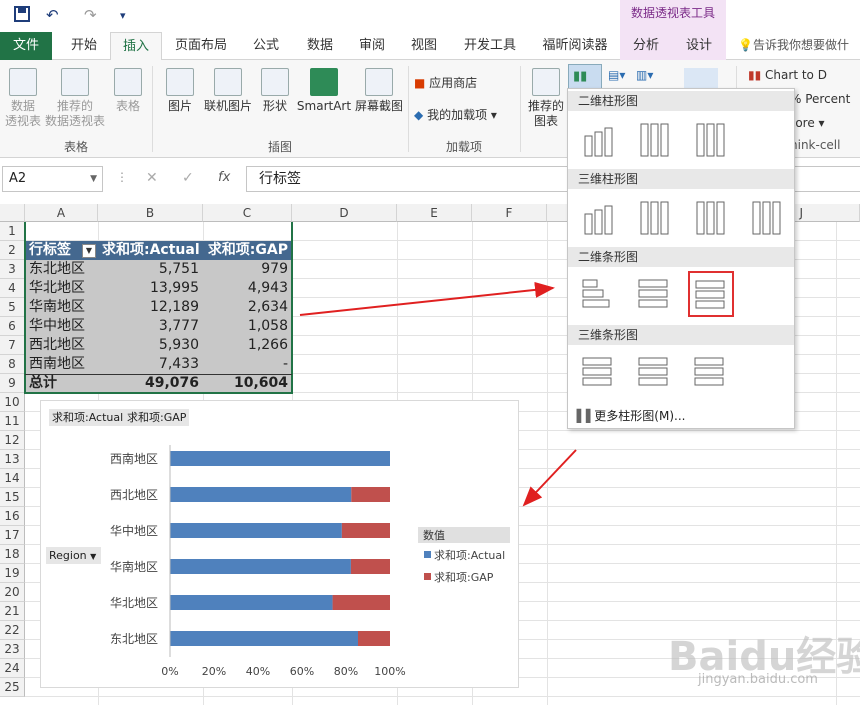 The height and width of the screenshot is (705, 860). Describe the element at coordinates (61, 364) in the screenshot. I see `pivot-region-cell: 西南地区` at that location.